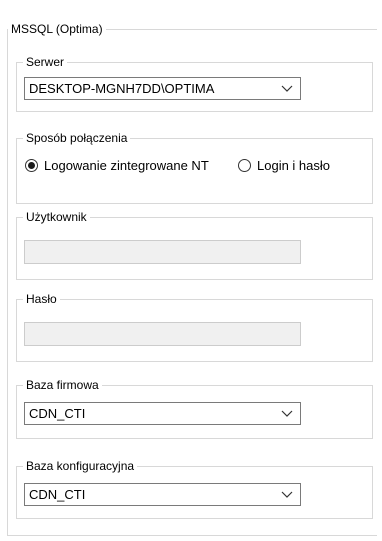 This screenshot has width=382, height=541. I want to click on server-groupbox: Serwer DESKTOP-MGNH7DD\OPTIMA, so click(194, 83).